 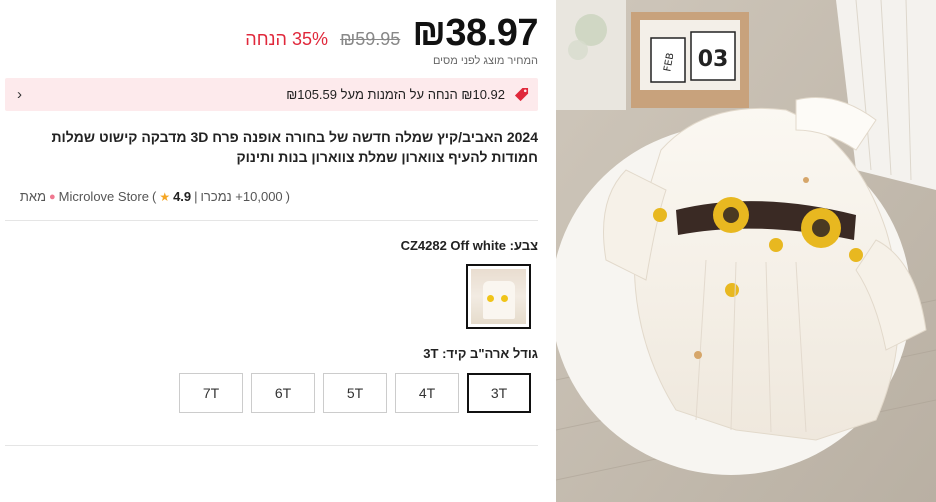 I want to click on store-name-link: Microlove Store, so click(x=104, y=196).